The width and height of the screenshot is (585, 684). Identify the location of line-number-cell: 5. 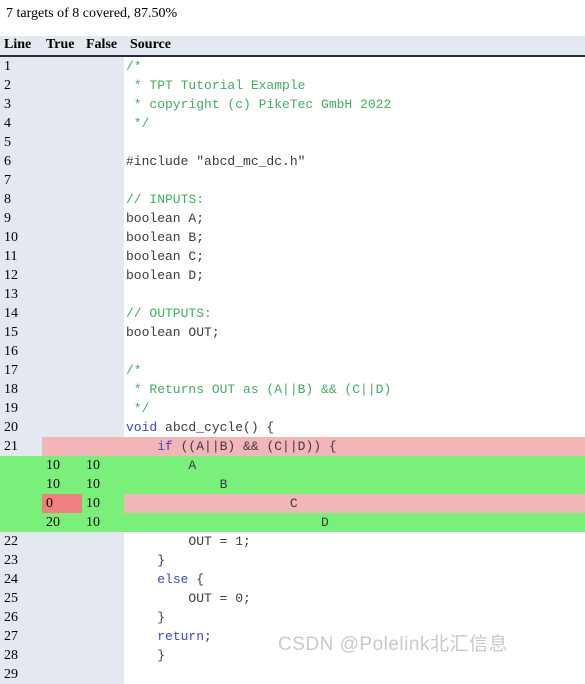
(21, 142).